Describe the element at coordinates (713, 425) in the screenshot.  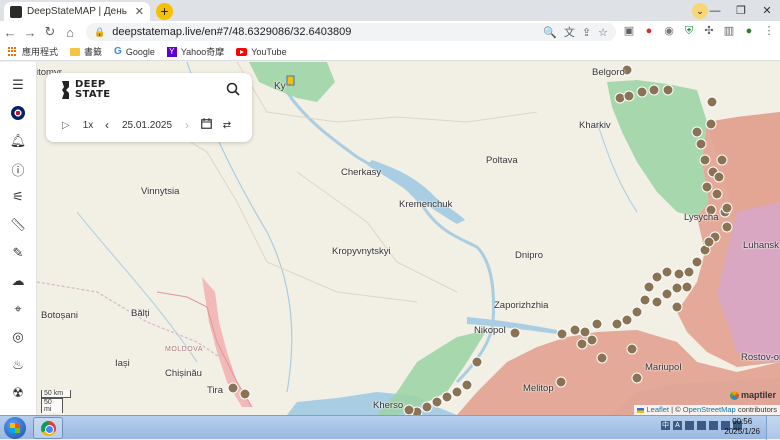
I see `network-icon` at that location.